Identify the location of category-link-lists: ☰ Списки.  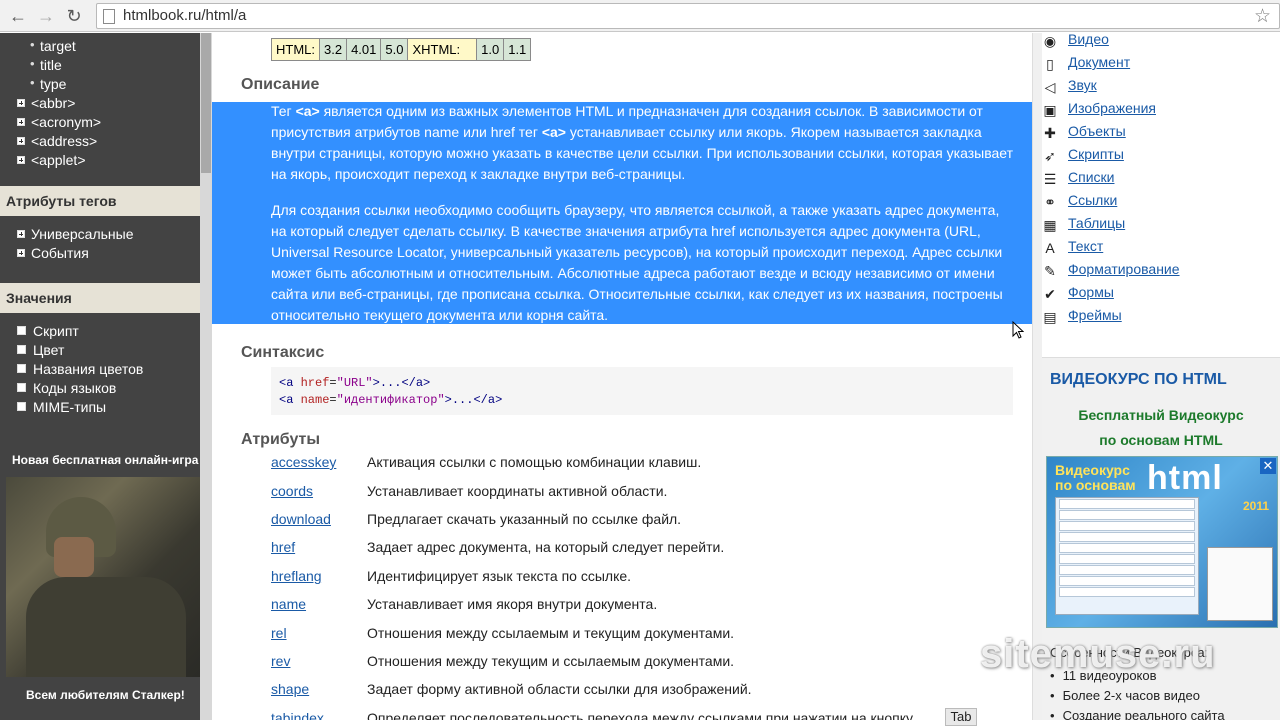
(1157, 180).